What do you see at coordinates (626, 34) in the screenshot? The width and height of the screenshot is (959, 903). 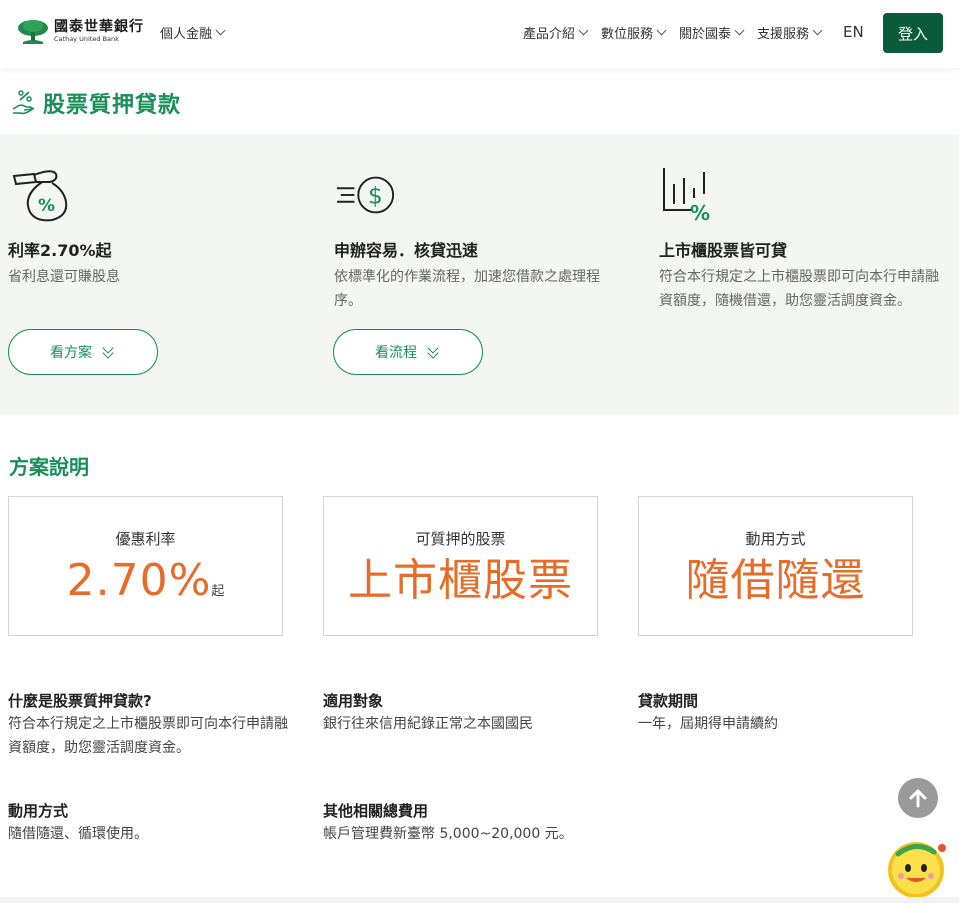 I see `nav-item-label: 數位服務` at bounding box center [626, 34].